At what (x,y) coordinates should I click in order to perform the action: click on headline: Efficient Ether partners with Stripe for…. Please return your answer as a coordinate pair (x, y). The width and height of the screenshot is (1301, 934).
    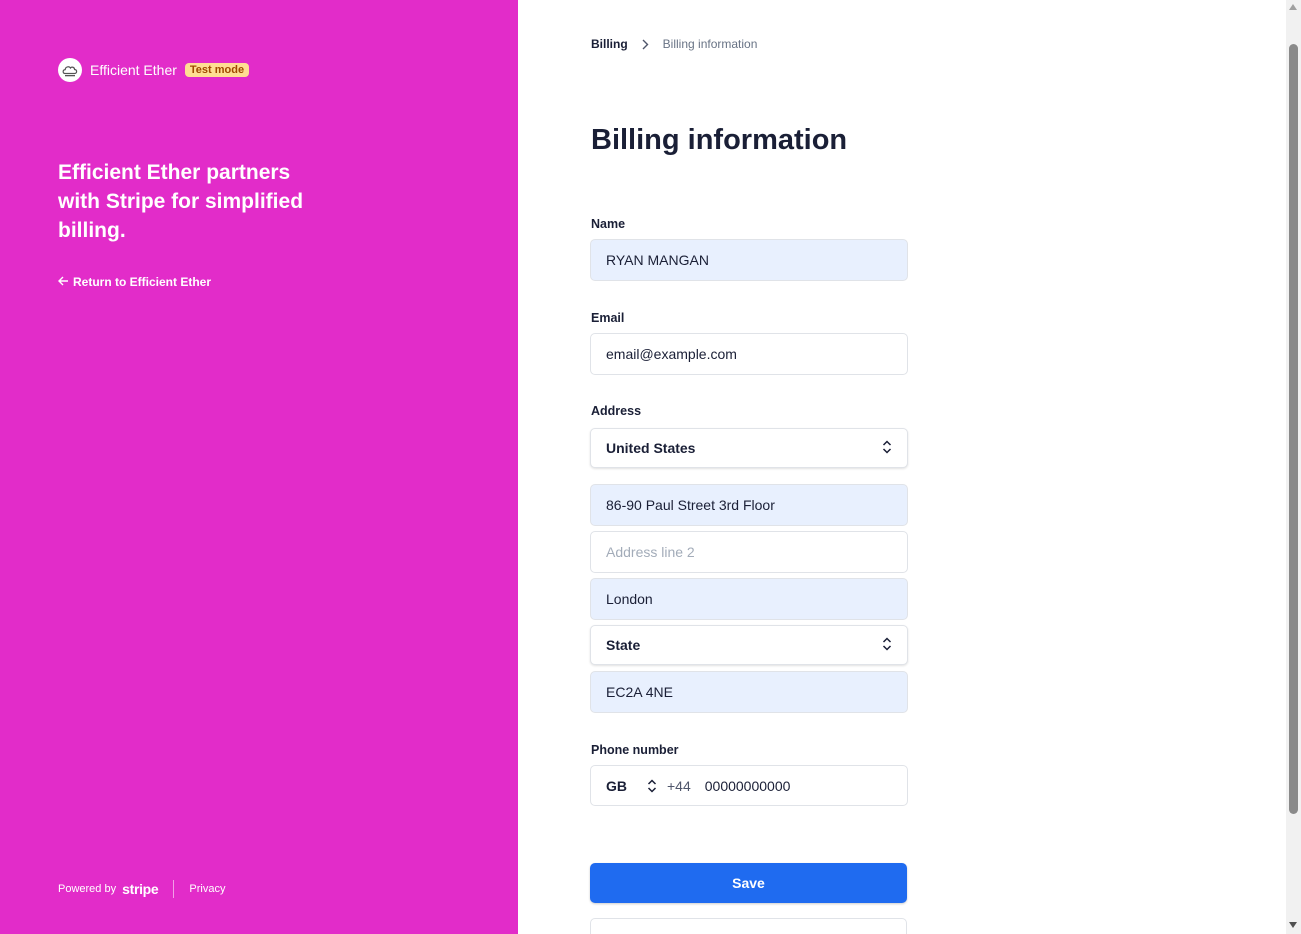
    Looking at the image, I should click on (181, 201).